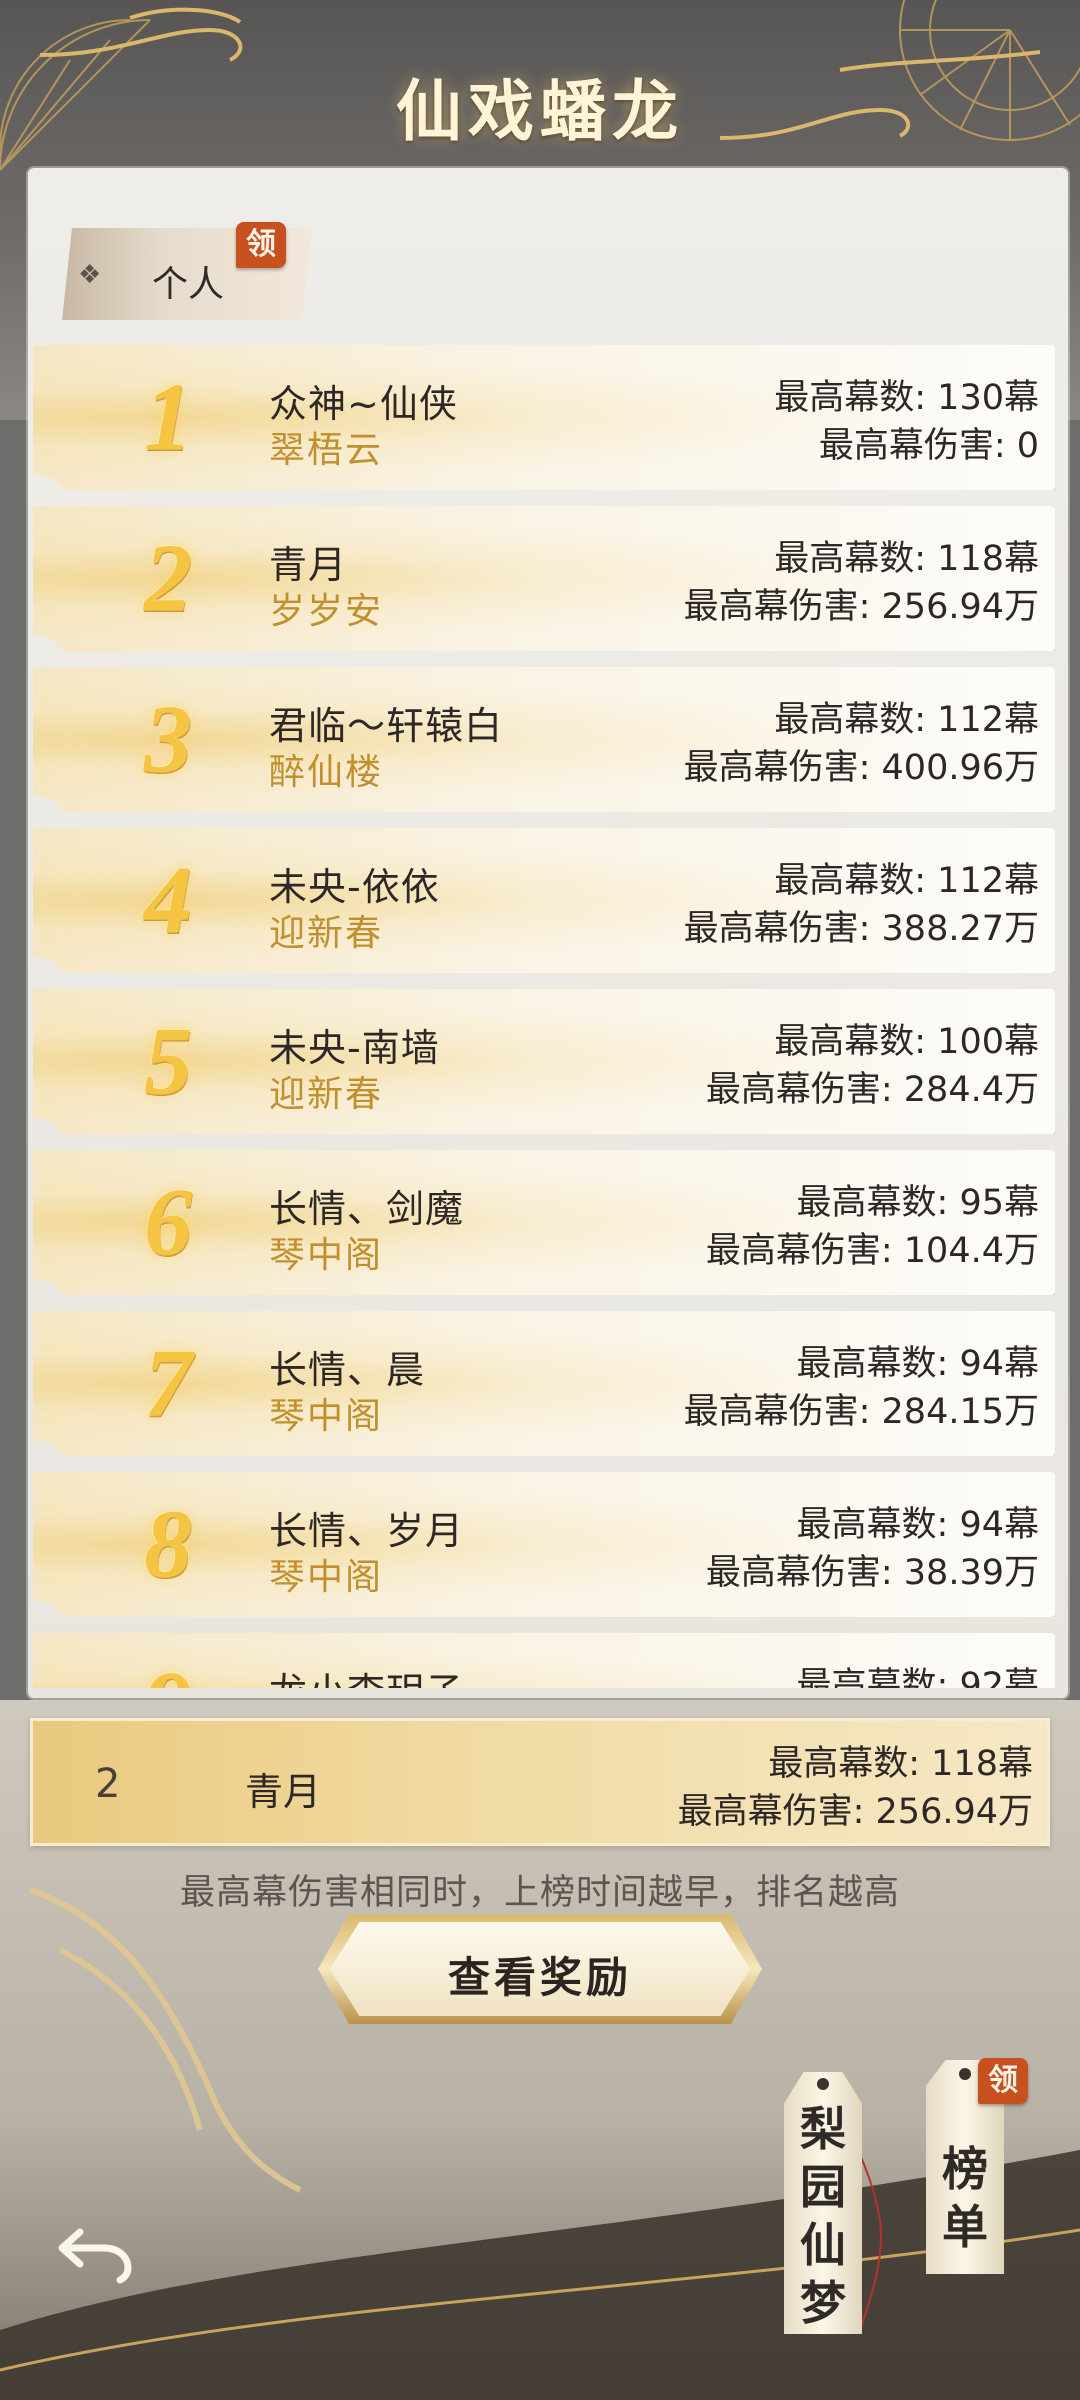  Describe the element at coordinates (965, 2198) in the screenshot. I see `tag-leaderboard-label: 榜单` at that location.